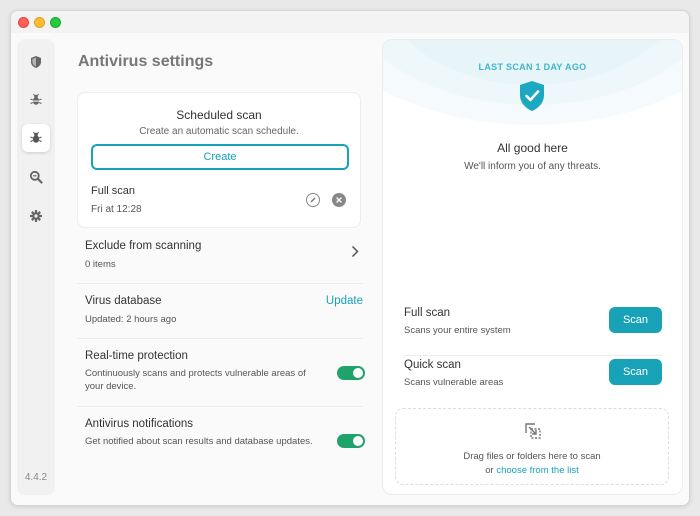  I want to click on full-scan-row: Full scan Scans your entire system Scan, so click(533, 326).